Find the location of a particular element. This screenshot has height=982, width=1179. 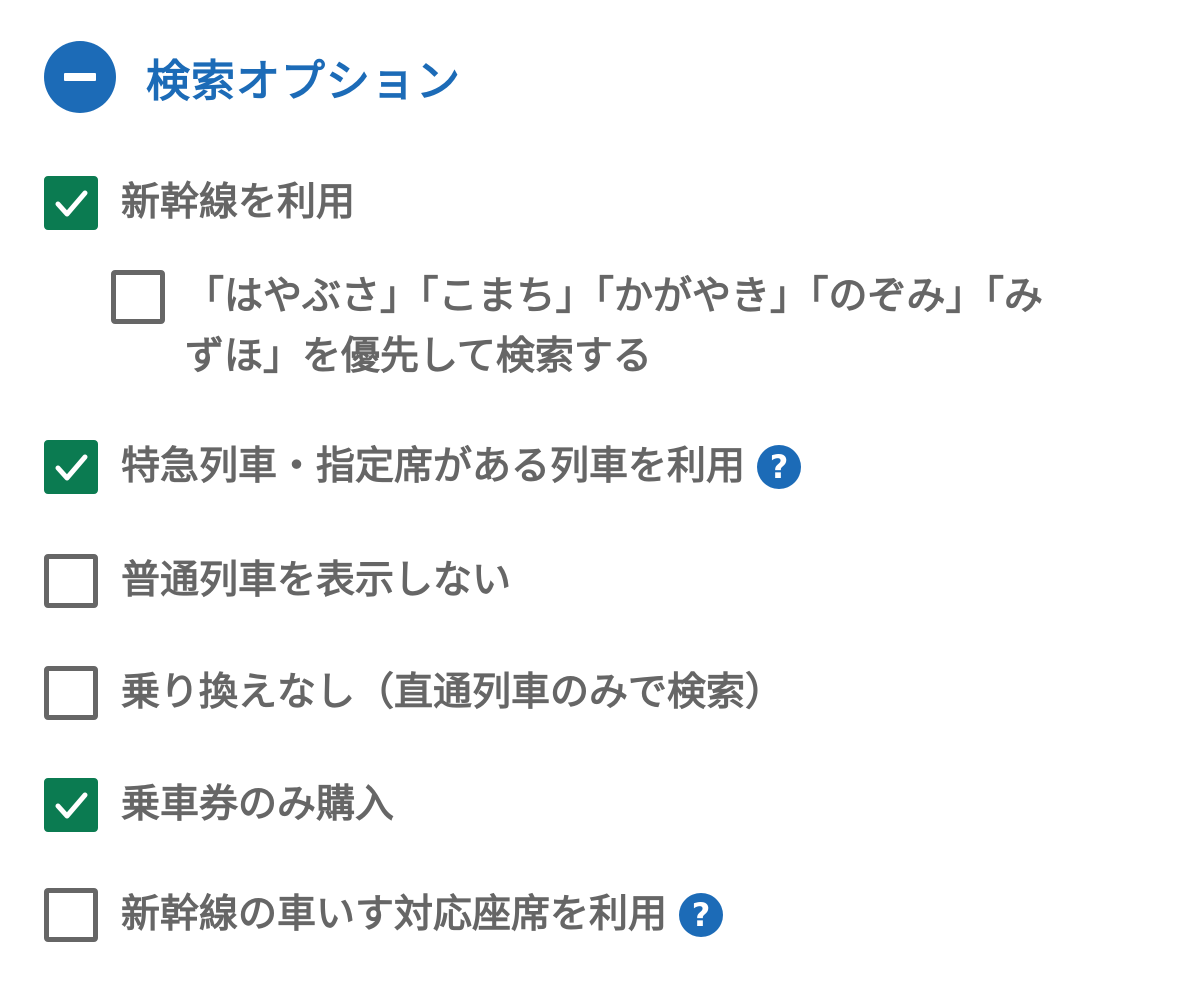

option-wheelchair-seat: 新幹線の車いす対応座席を利用? is located at coordinates (384, 915).